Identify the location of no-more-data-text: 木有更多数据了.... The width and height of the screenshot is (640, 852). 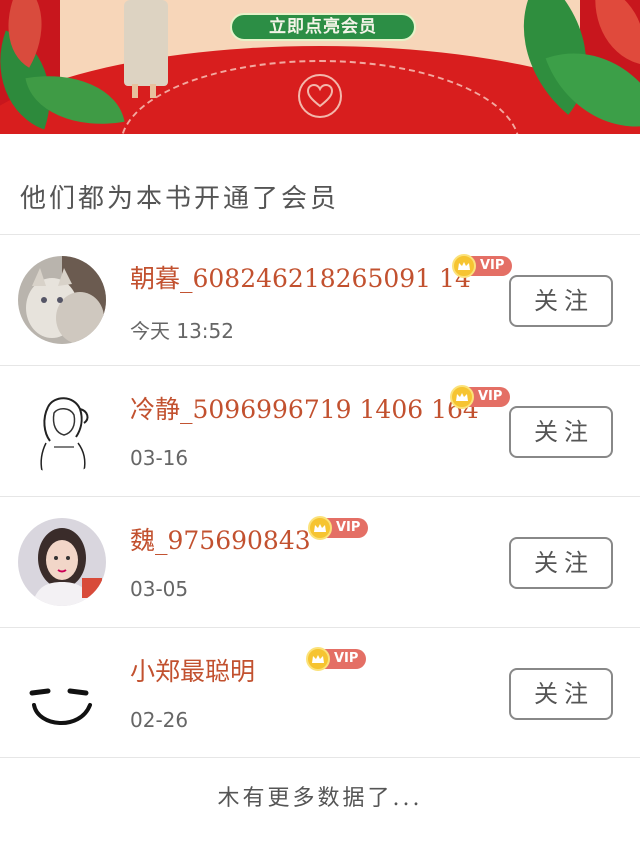
(320, 798).